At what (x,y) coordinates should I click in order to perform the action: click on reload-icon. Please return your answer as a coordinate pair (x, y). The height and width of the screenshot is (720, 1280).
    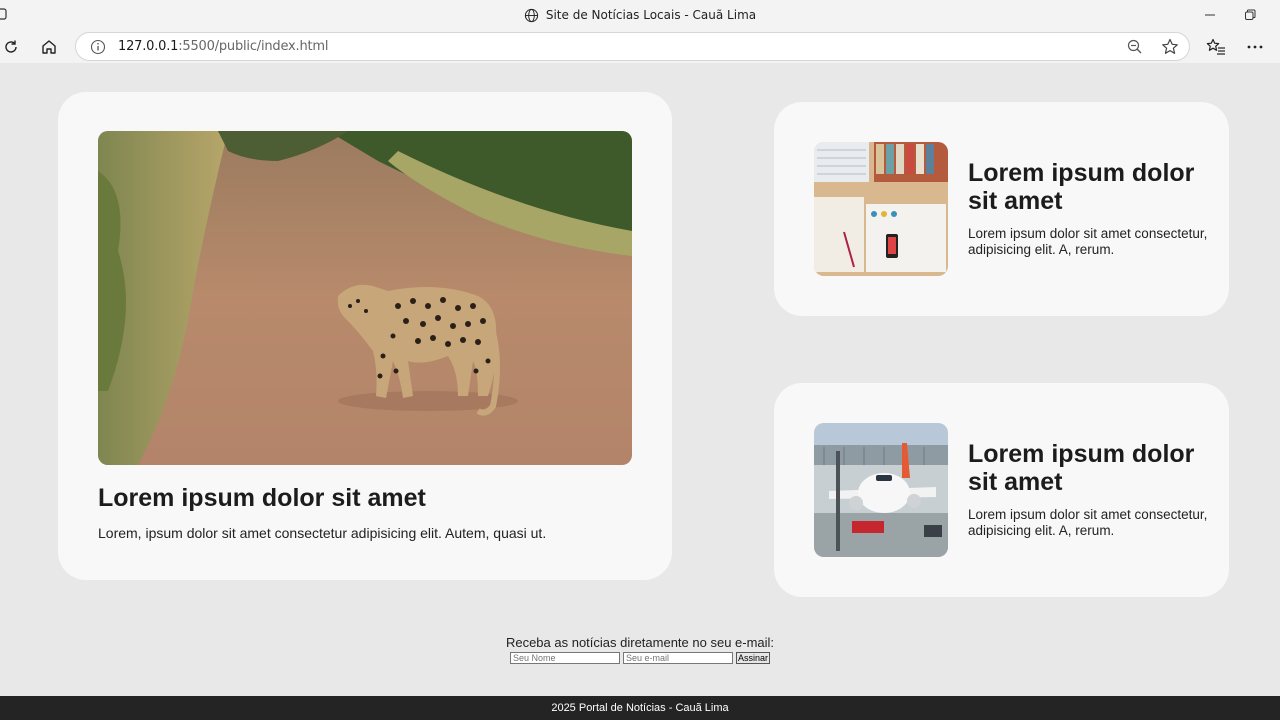
    Looking at the image, I should click on (11, 46).